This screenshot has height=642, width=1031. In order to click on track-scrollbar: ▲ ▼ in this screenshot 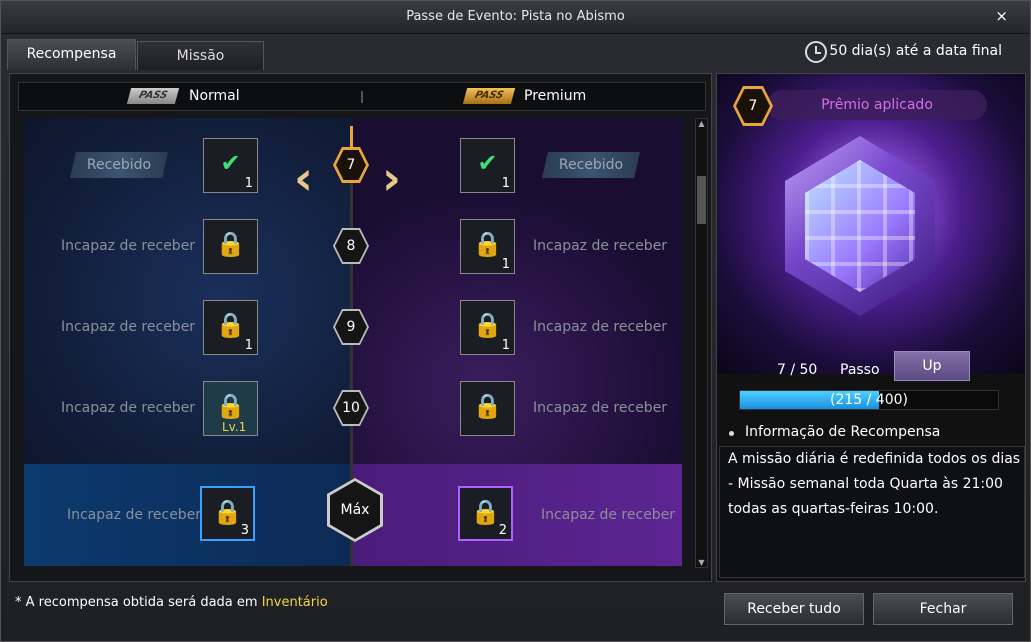, I will do `click(701, 343)`.